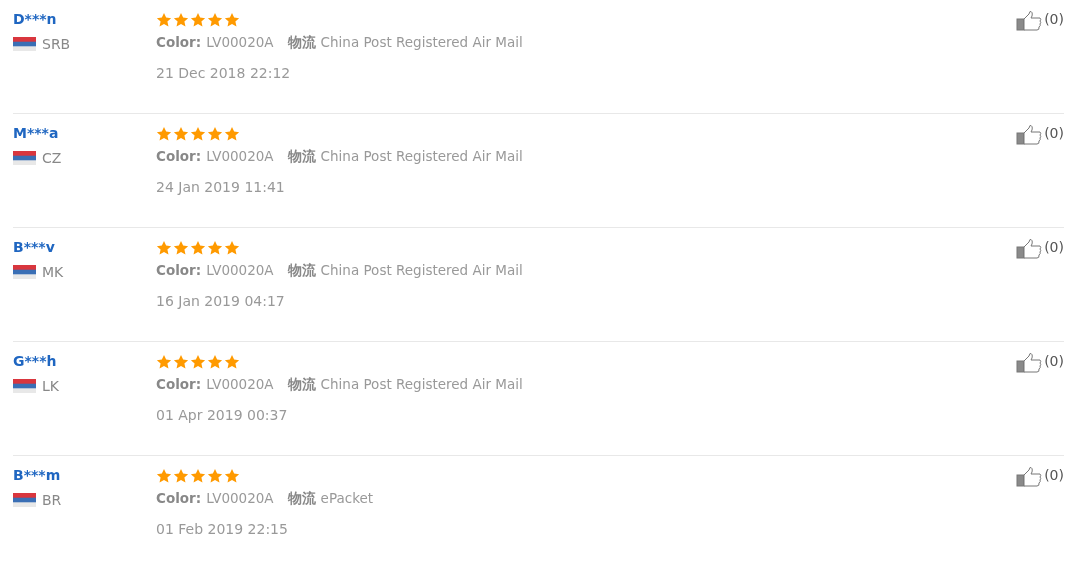 The image size is (1092, 563). Describe the element at coordinates (36, 133) in the screenshot. I see `reviewer-name: M***a` at that location.